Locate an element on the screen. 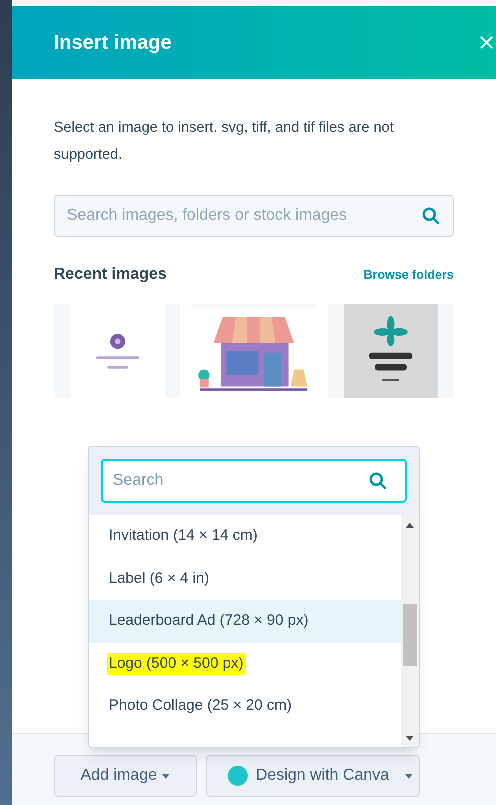  description-text: Select an image to insert. svg, tiff, and tif files are not supported. is located at coordinates (224, 142).